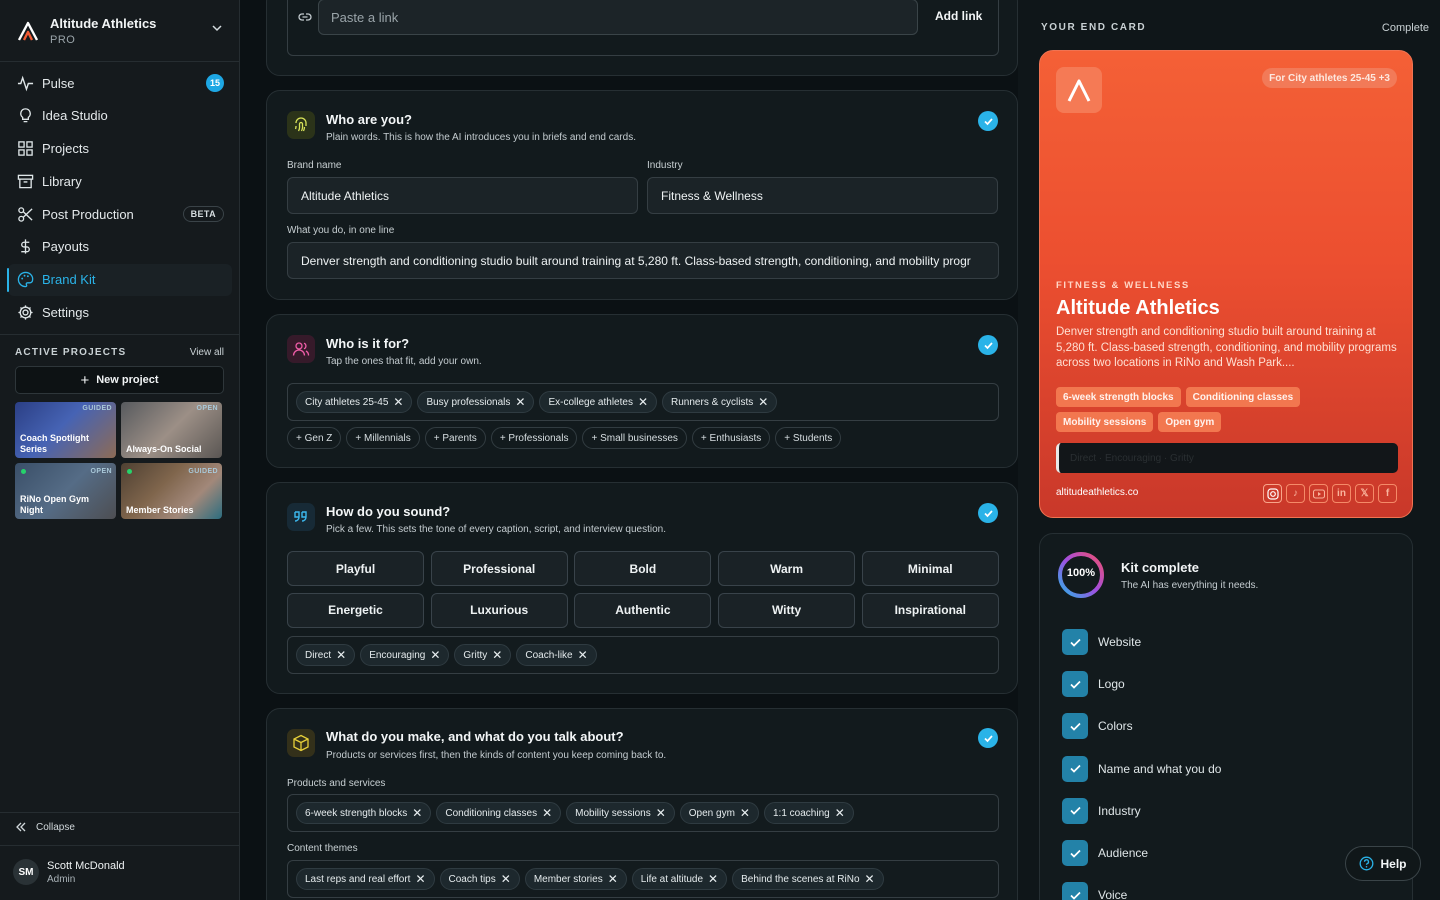  Describe the element at coordinates (808, 879) in the screenshot. I see `theme-chip: Behind the scenes at RiNo ✕` at that location.